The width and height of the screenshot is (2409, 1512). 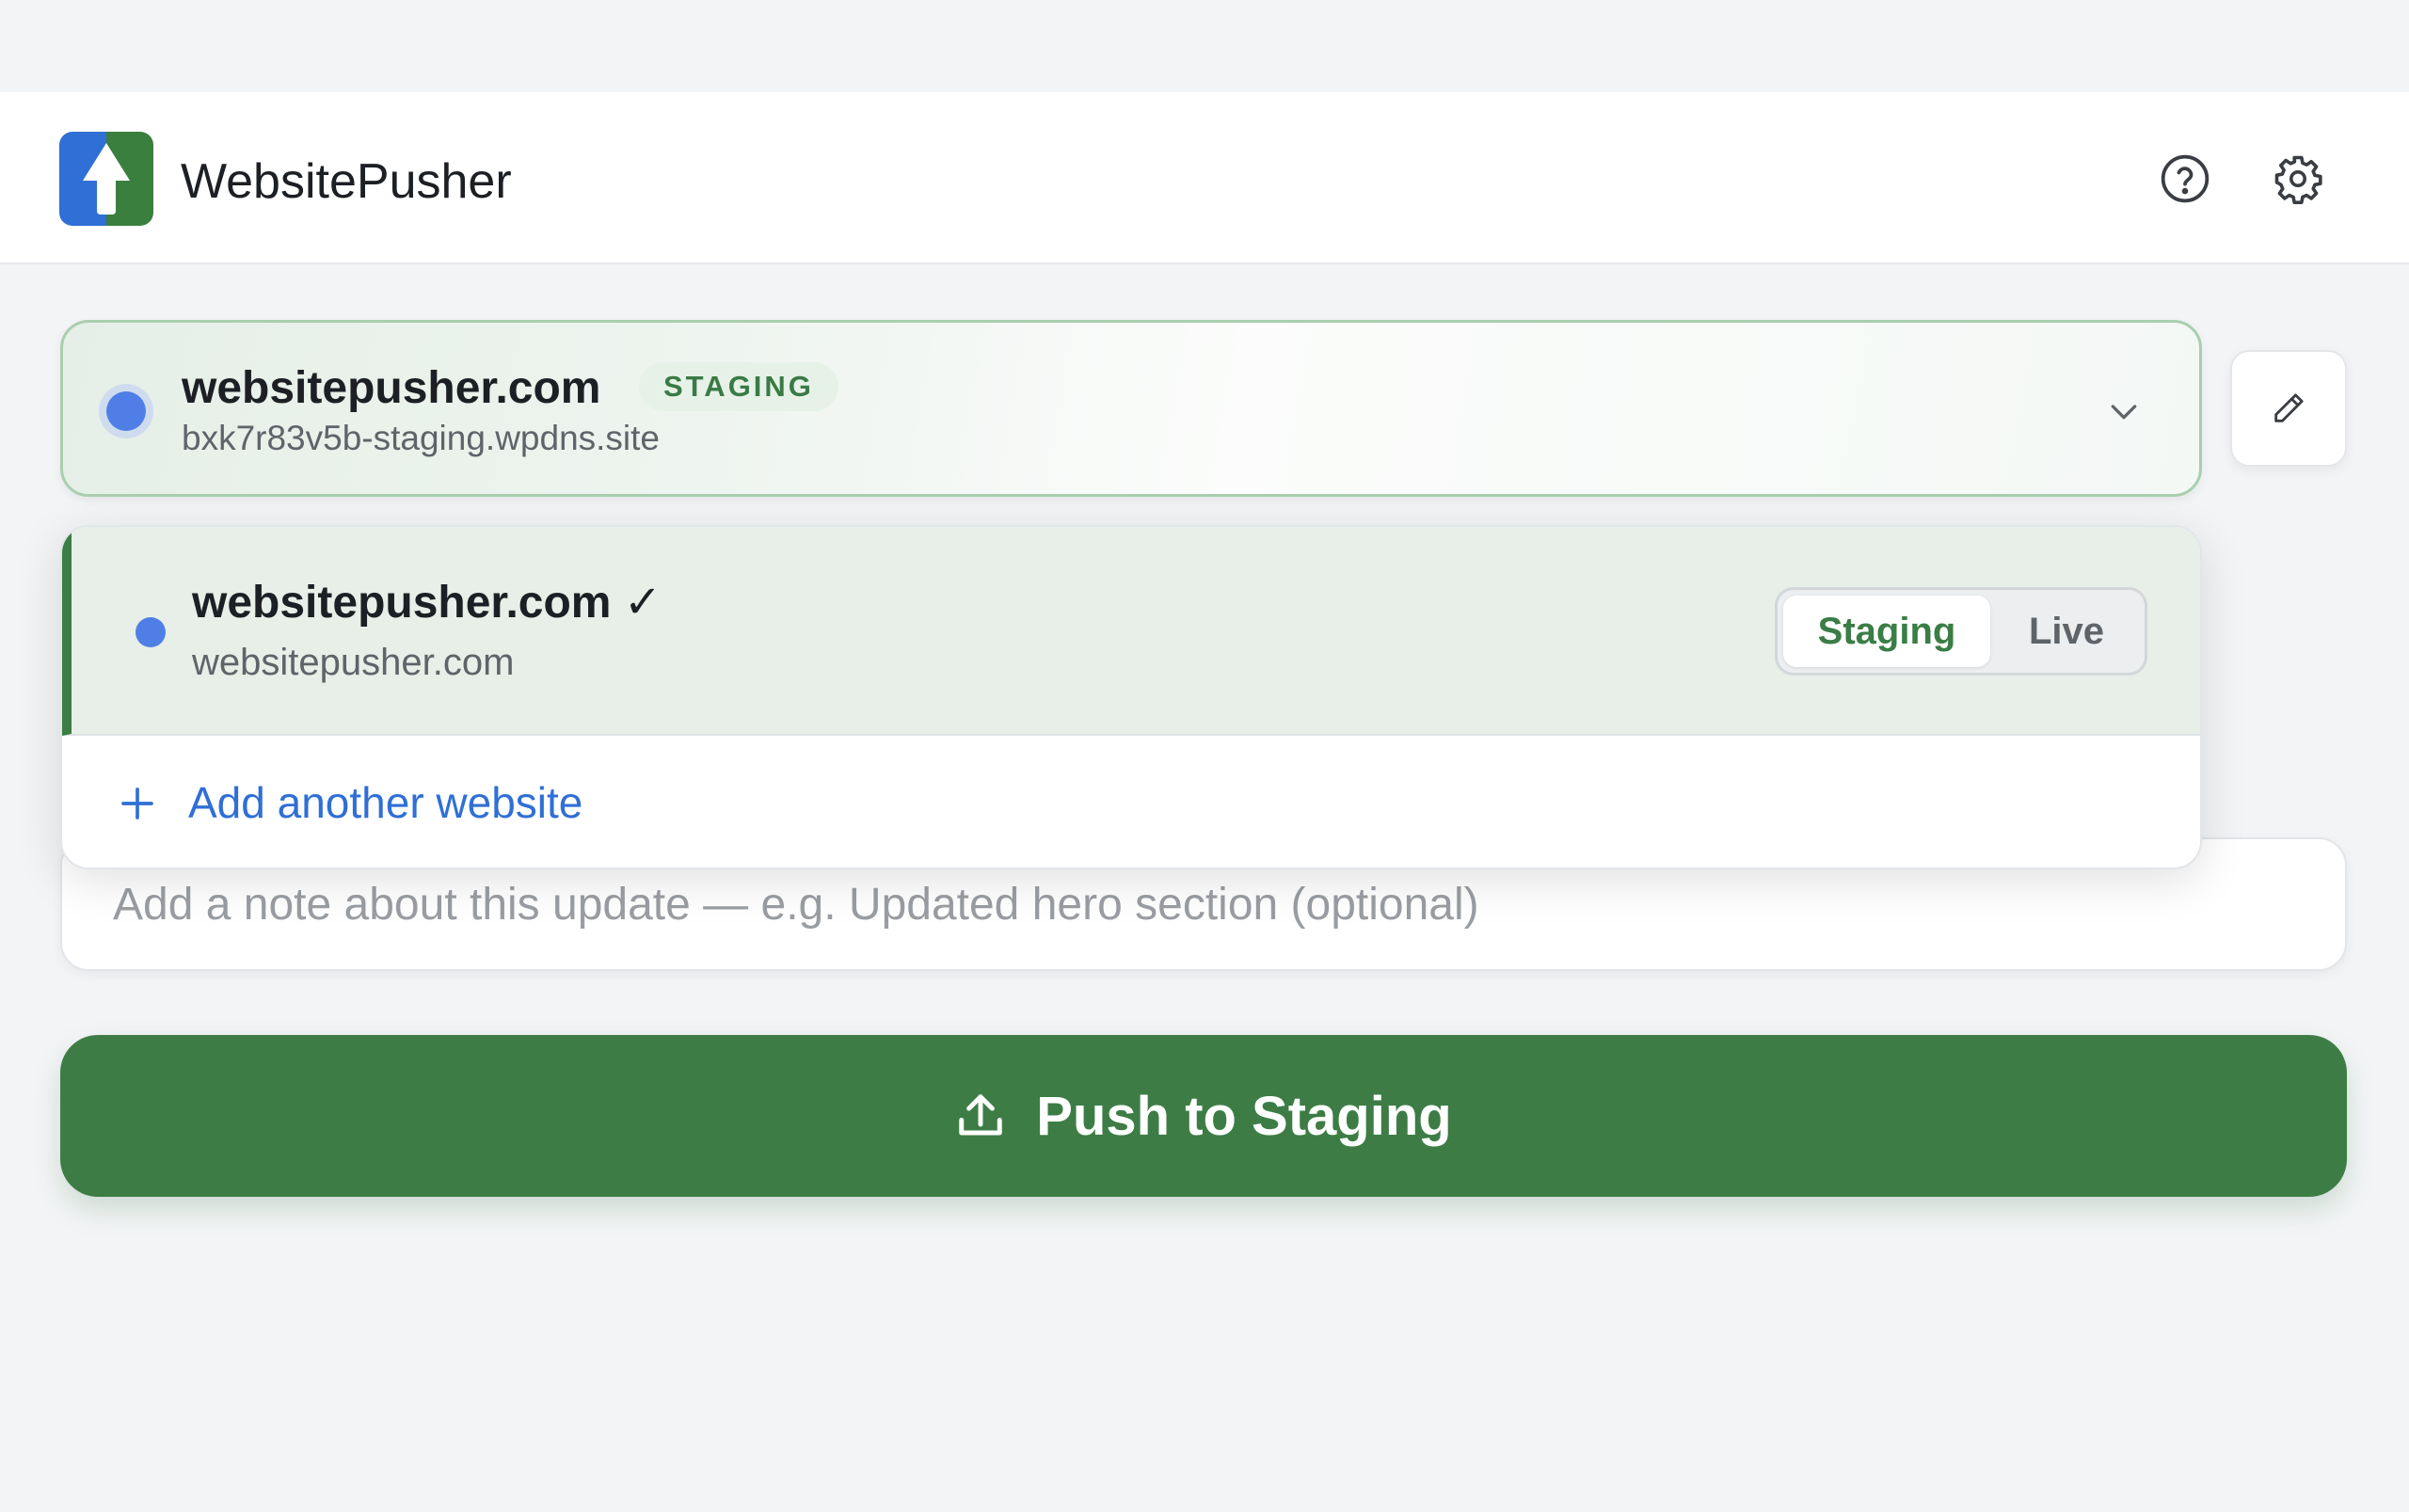 I want to click on selected-site-url: bxk7r83v5b-staging.wpdns.site, so click(x=422, y=438).